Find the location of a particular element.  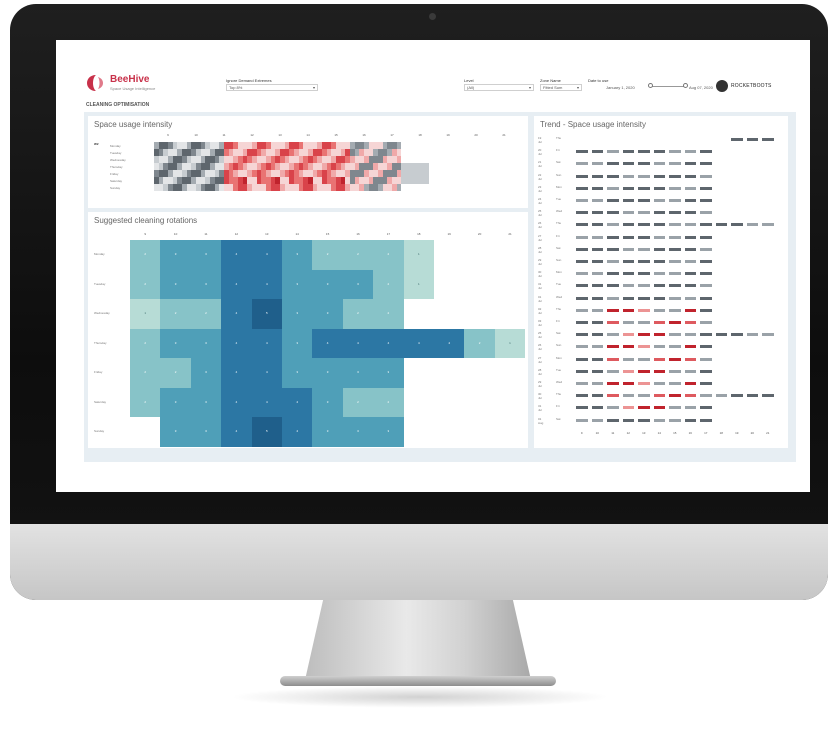

trend-hour-label: 18 is located at coordinates (721, 432).